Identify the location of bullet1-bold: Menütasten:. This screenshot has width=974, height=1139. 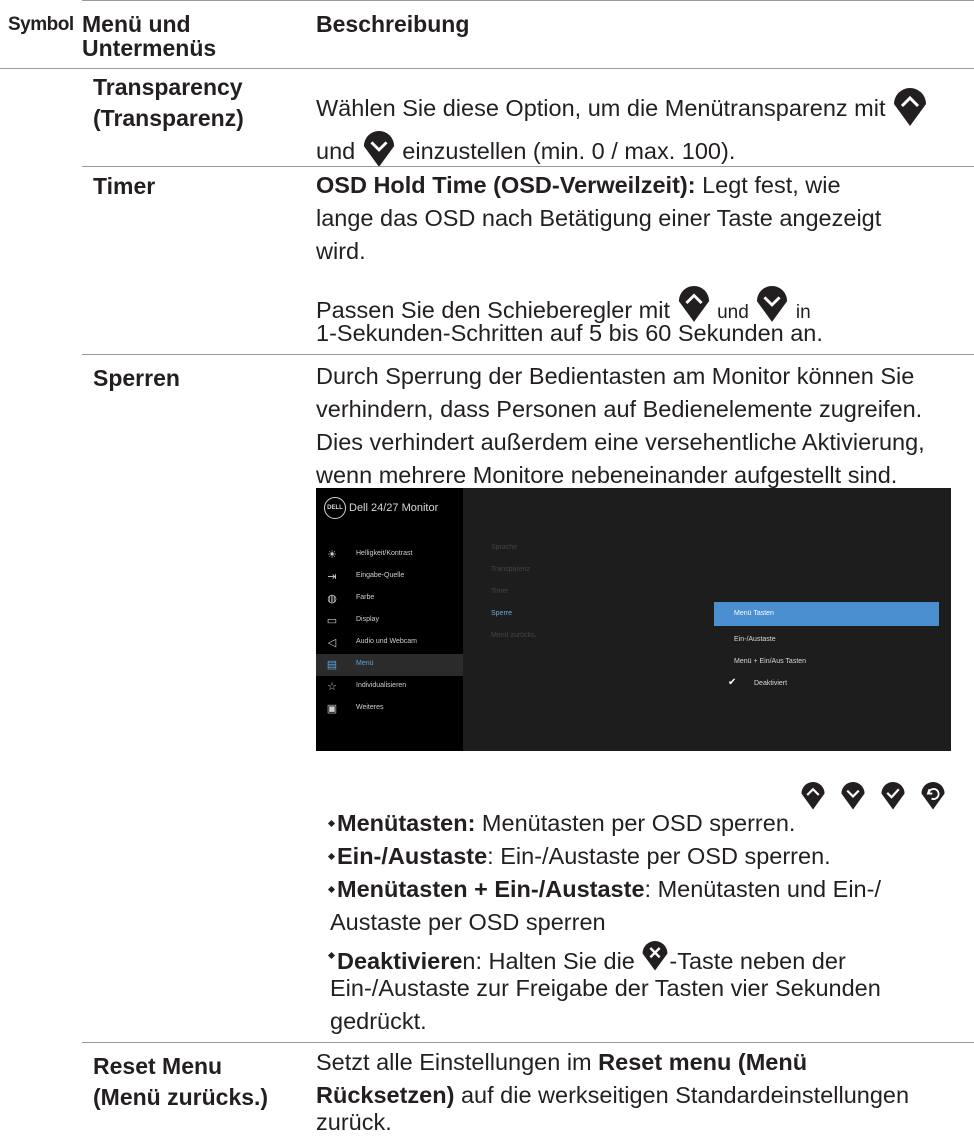
(406, 823).